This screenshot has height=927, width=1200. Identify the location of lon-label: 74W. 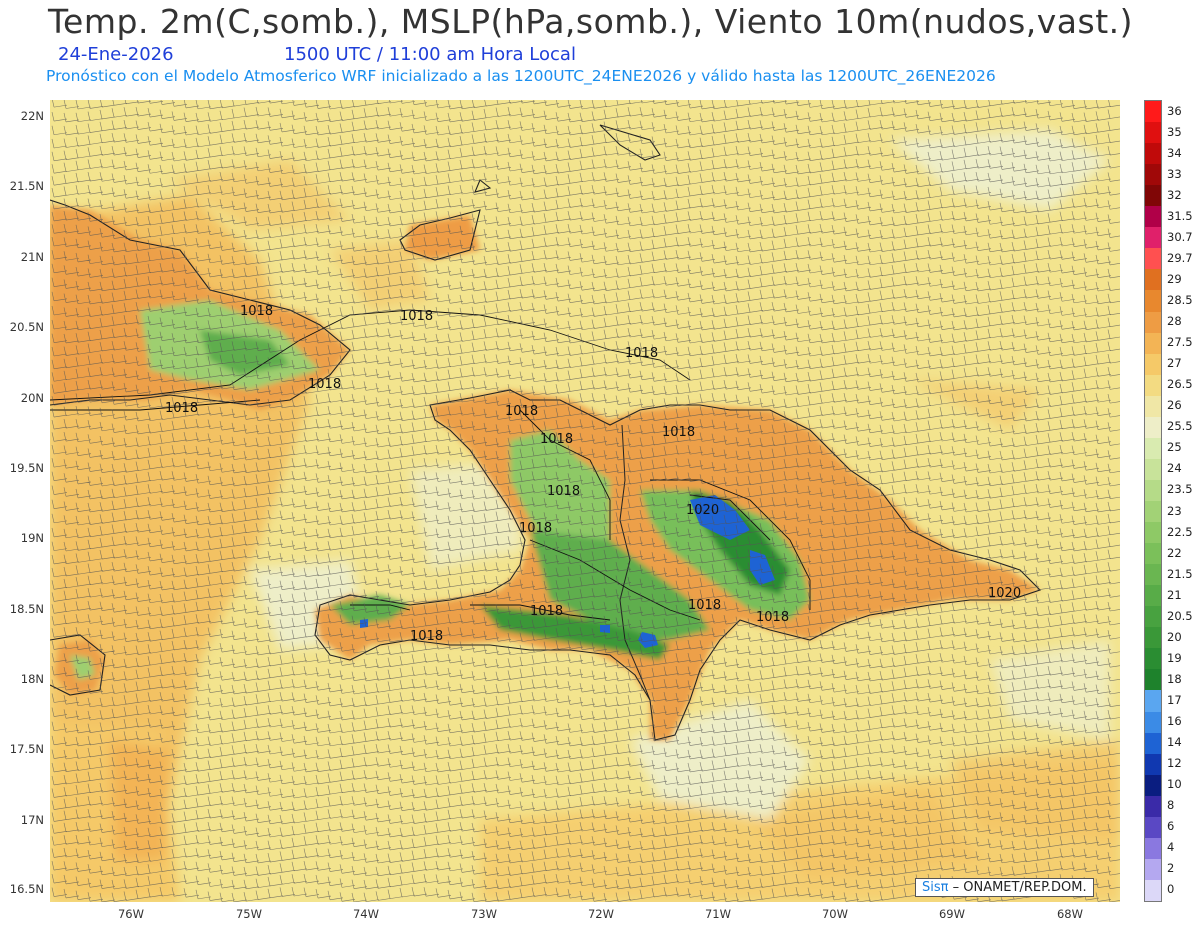
(366, 914).